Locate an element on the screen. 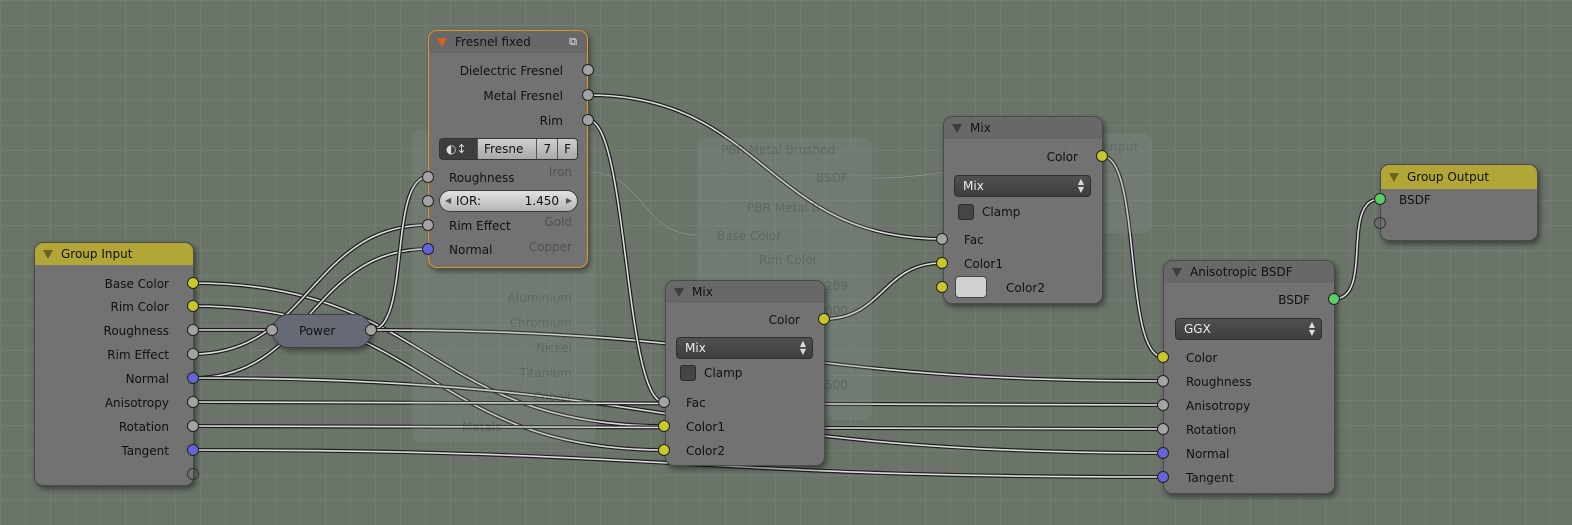 This screenshot has height=525, width=1572. socket-m2-c1 is located at coordinates (942, 263).